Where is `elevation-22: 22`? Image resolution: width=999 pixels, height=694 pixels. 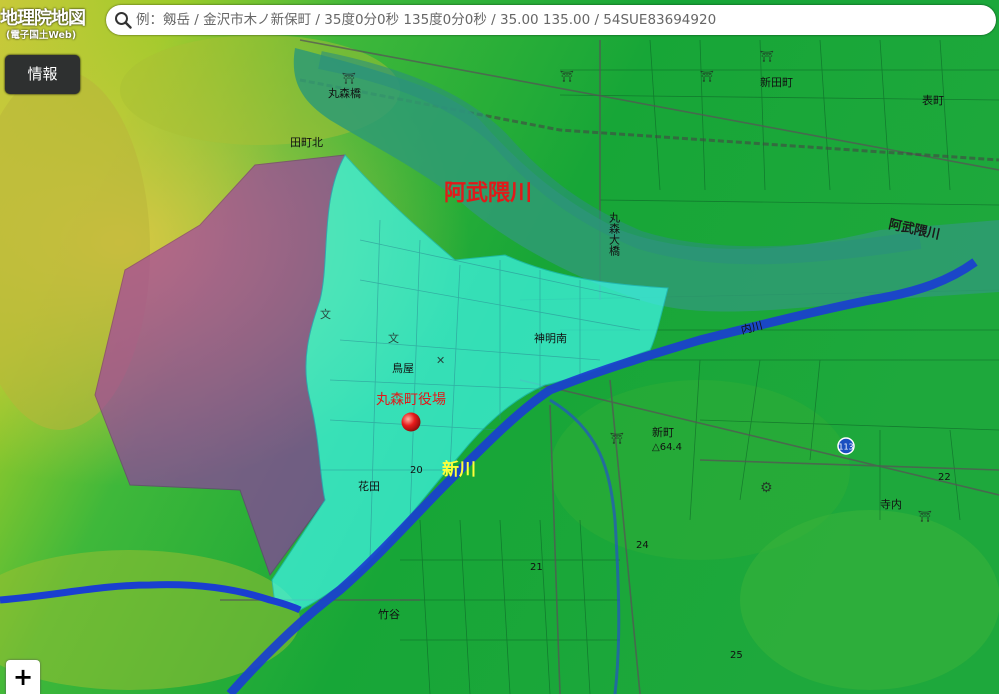
elevation-22: 22 is located at coordinates (944, 477).